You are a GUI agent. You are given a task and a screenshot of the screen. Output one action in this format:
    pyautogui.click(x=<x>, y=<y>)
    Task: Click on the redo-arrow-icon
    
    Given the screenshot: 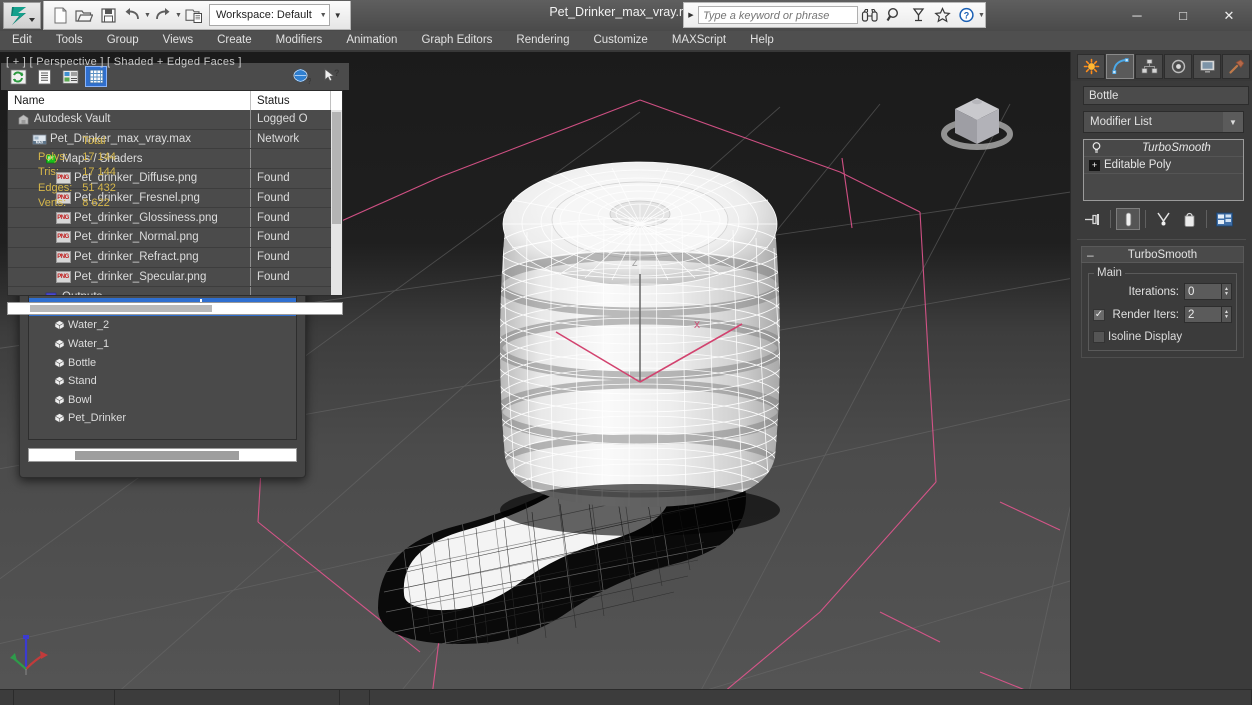 What is the action you would take?
    pyautogui.click(x=163, y=14)
    